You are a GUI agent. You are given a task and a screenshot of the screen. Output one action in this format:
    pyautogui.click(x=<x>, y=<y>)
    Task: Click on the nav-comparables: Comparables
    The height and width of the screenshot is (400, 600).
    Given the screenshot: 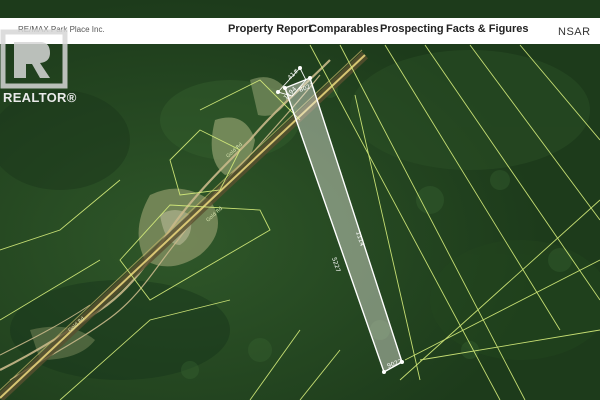 What is the action you would take?
    pyautogui.click(x=344, y=29)
    